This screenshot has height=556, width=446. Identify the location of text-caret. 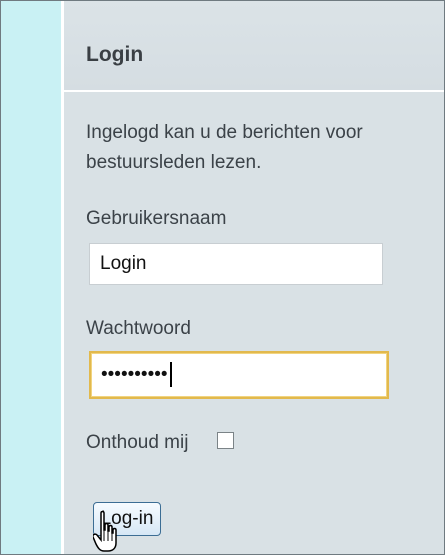
(170, 375).